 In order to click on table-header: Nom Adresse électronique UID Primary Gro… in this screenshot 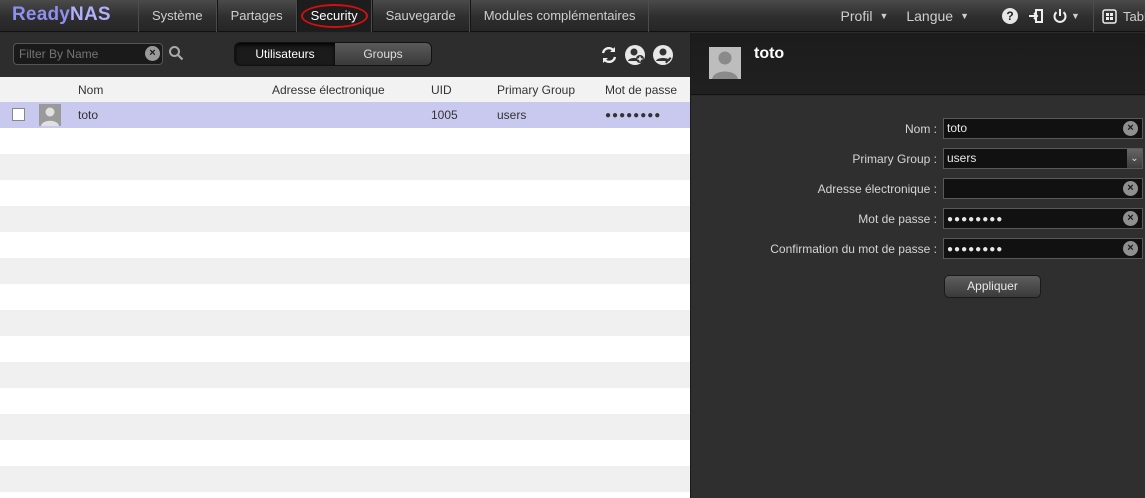, I will do `click(345, 89)`.